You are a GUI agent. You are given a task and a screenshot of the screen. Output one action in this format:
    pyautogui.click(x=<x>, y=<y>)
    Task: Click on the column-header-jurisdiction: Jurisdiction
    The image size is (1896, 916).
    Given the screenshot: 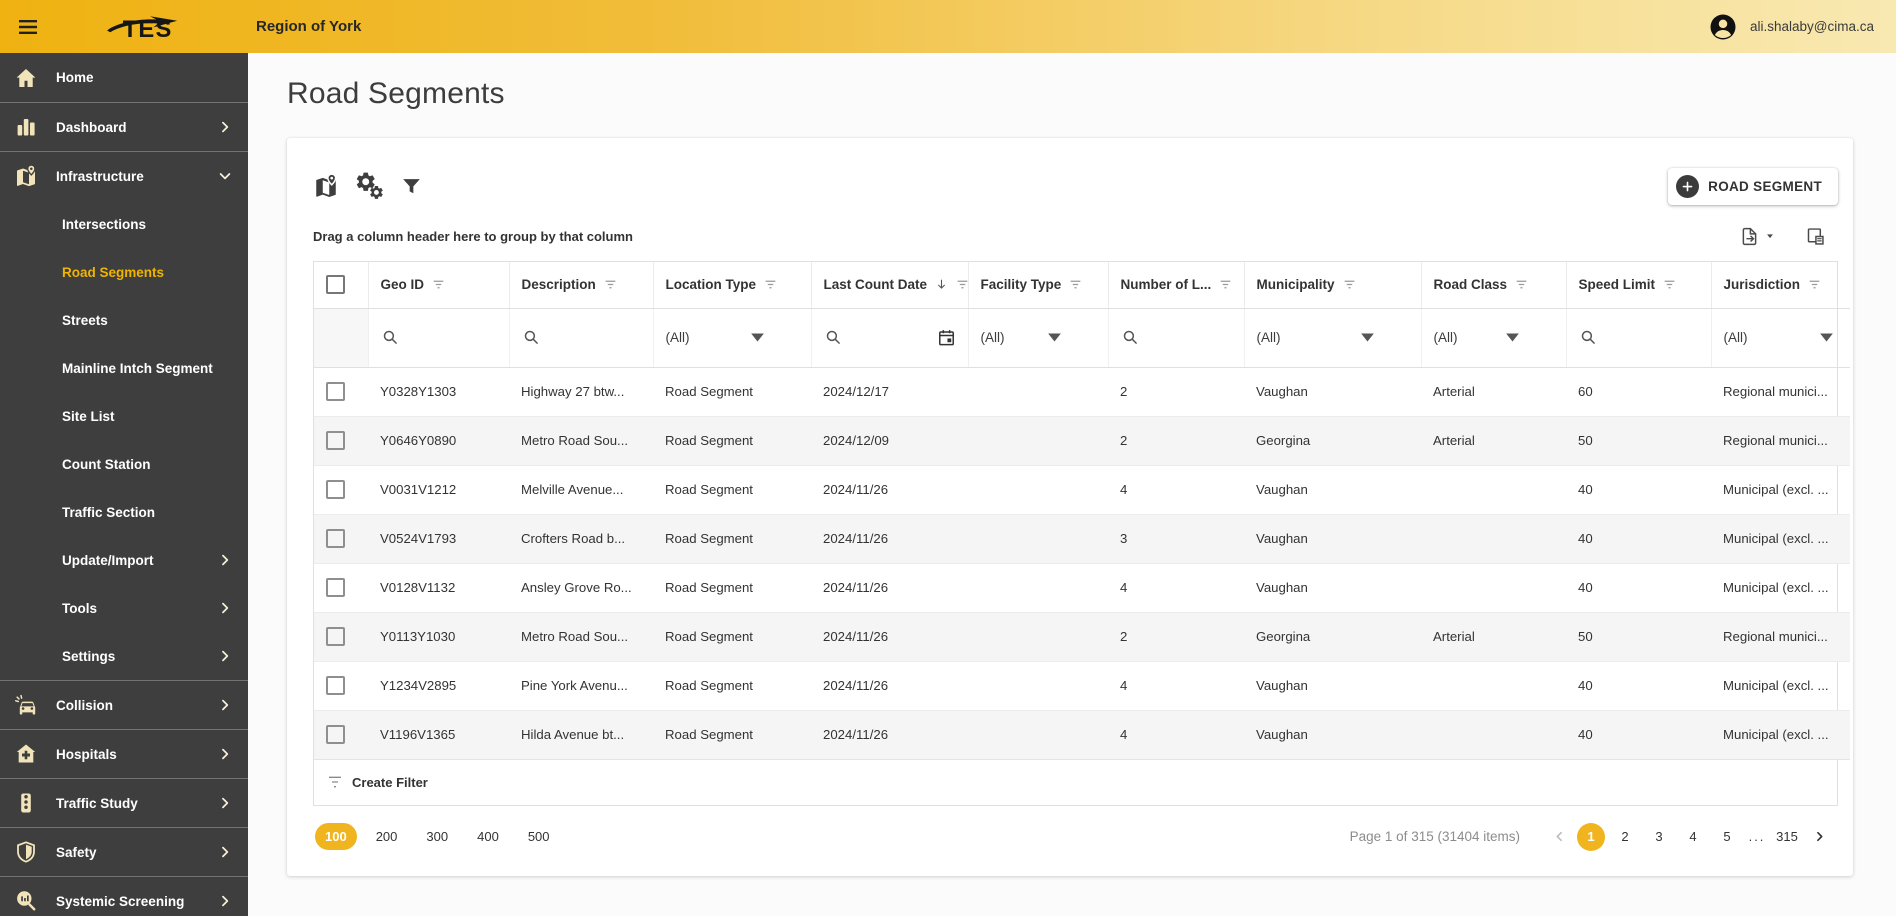 What is the action you would take?
    pyautogui.click(x=1780, y=285)
    